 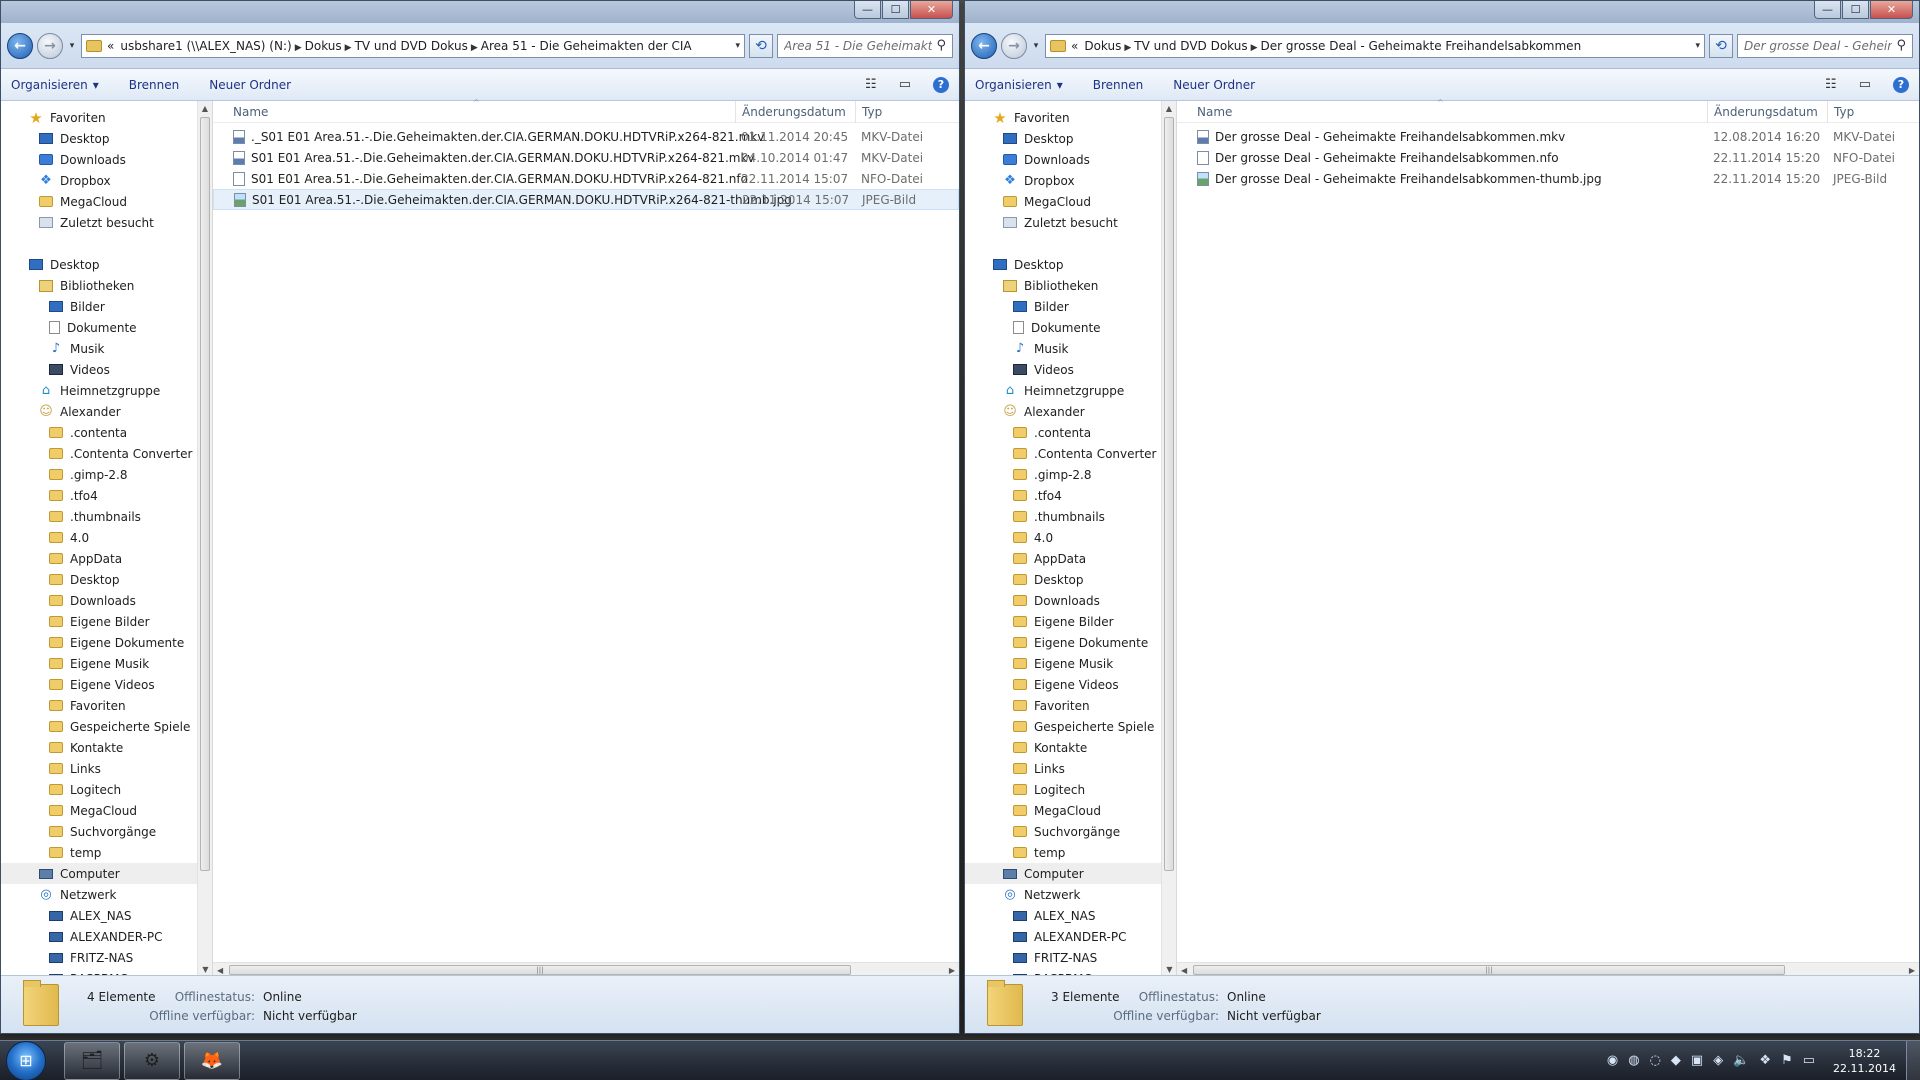 What do you see at coordinates (1214, 85) in the screenshot?
I see `new-folder-button: Neuer Ordner` at bounding box center [1214, 85].